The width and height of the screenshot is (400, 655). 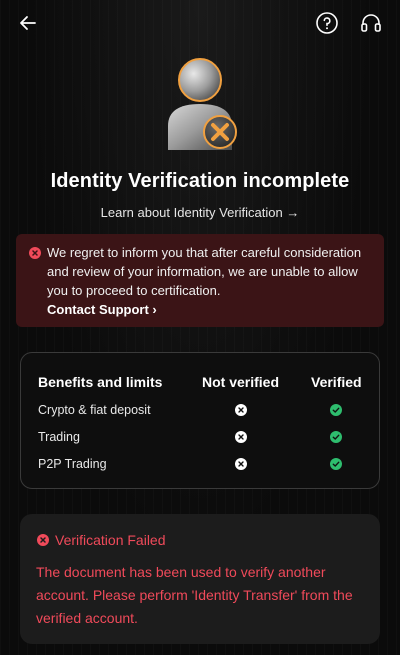 I want to click on help-button, so click(x=327, y=23).